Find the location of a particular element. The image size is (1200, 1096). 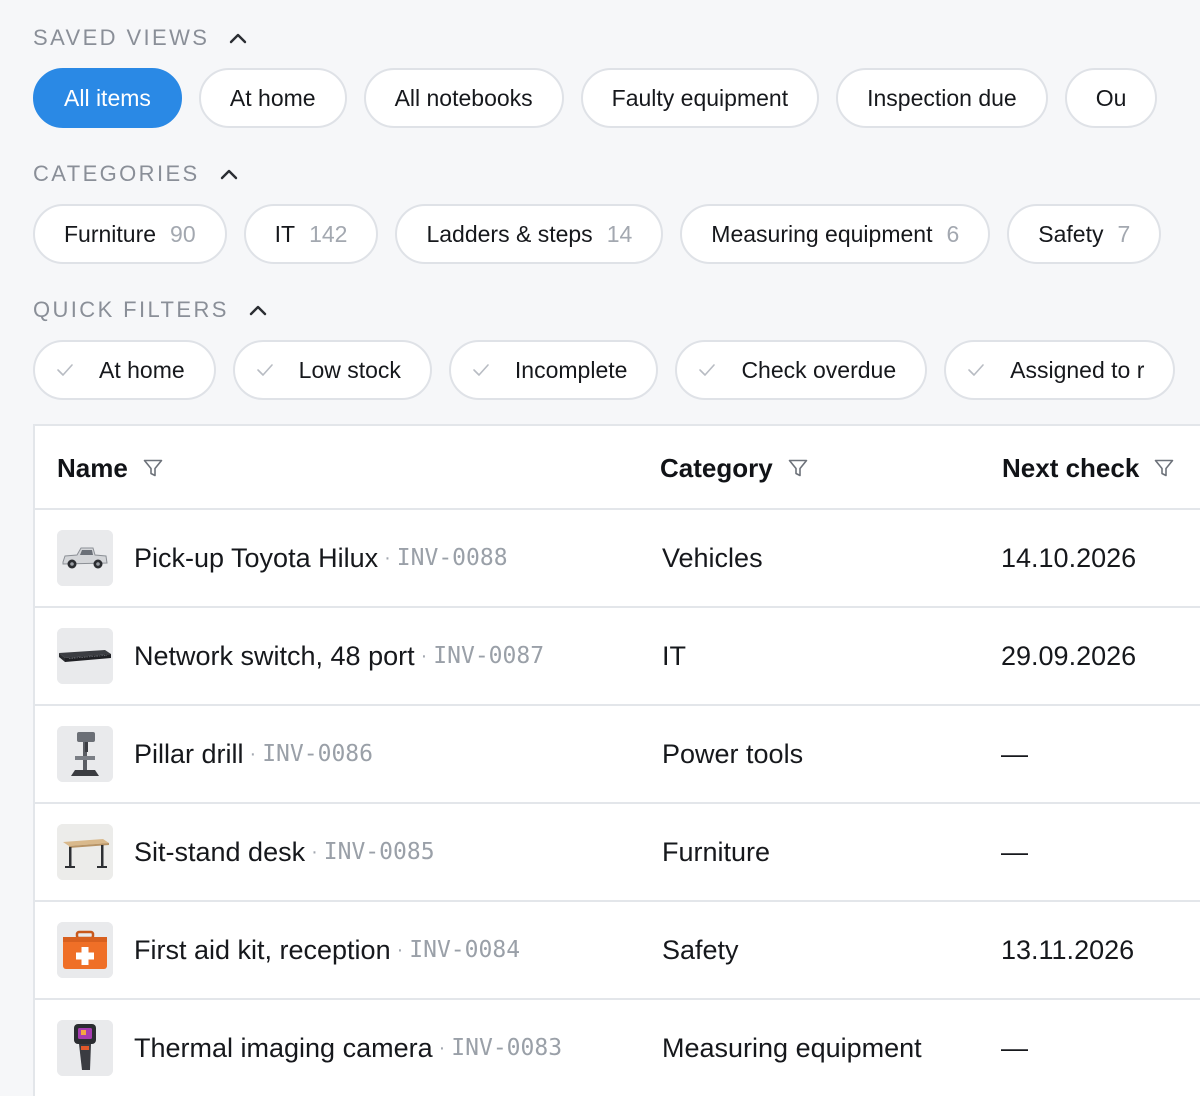

thermal-camera-icon is located at coordinates (85, 1048).